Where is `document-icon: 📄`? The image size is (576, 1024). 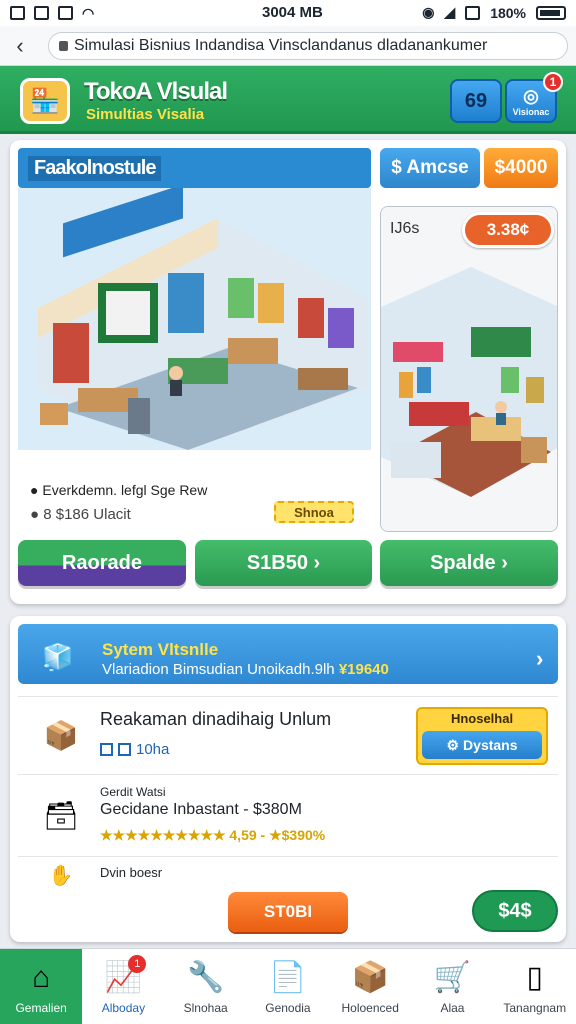 document-icon: 📄 is located at coordinates (288, 977).